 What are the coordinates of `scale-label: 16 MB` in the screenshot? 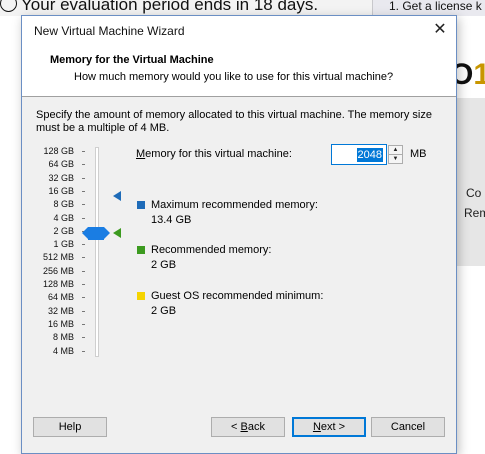 It's located at (60, 323).